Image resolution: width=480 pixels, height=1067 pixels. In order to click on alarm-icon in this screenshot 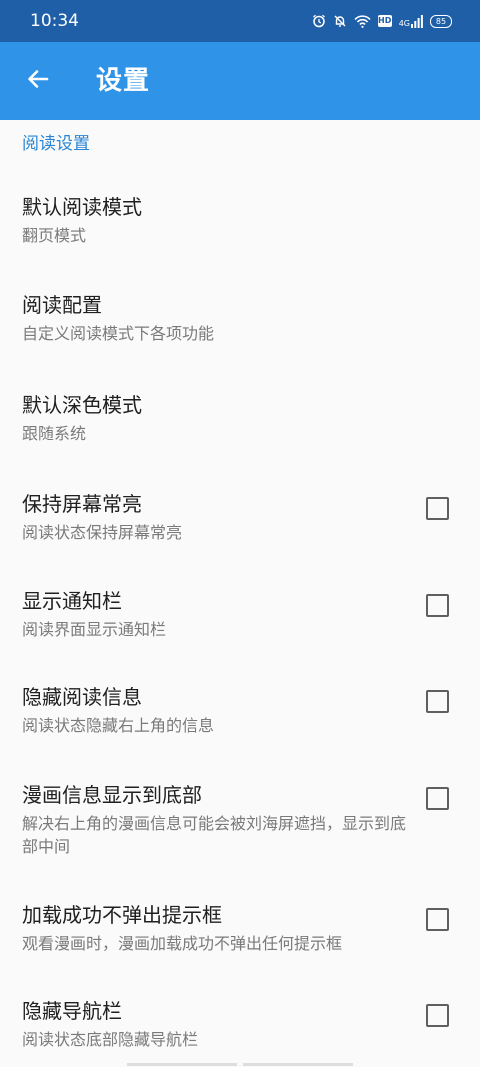, I will do `click(319, 21)`.